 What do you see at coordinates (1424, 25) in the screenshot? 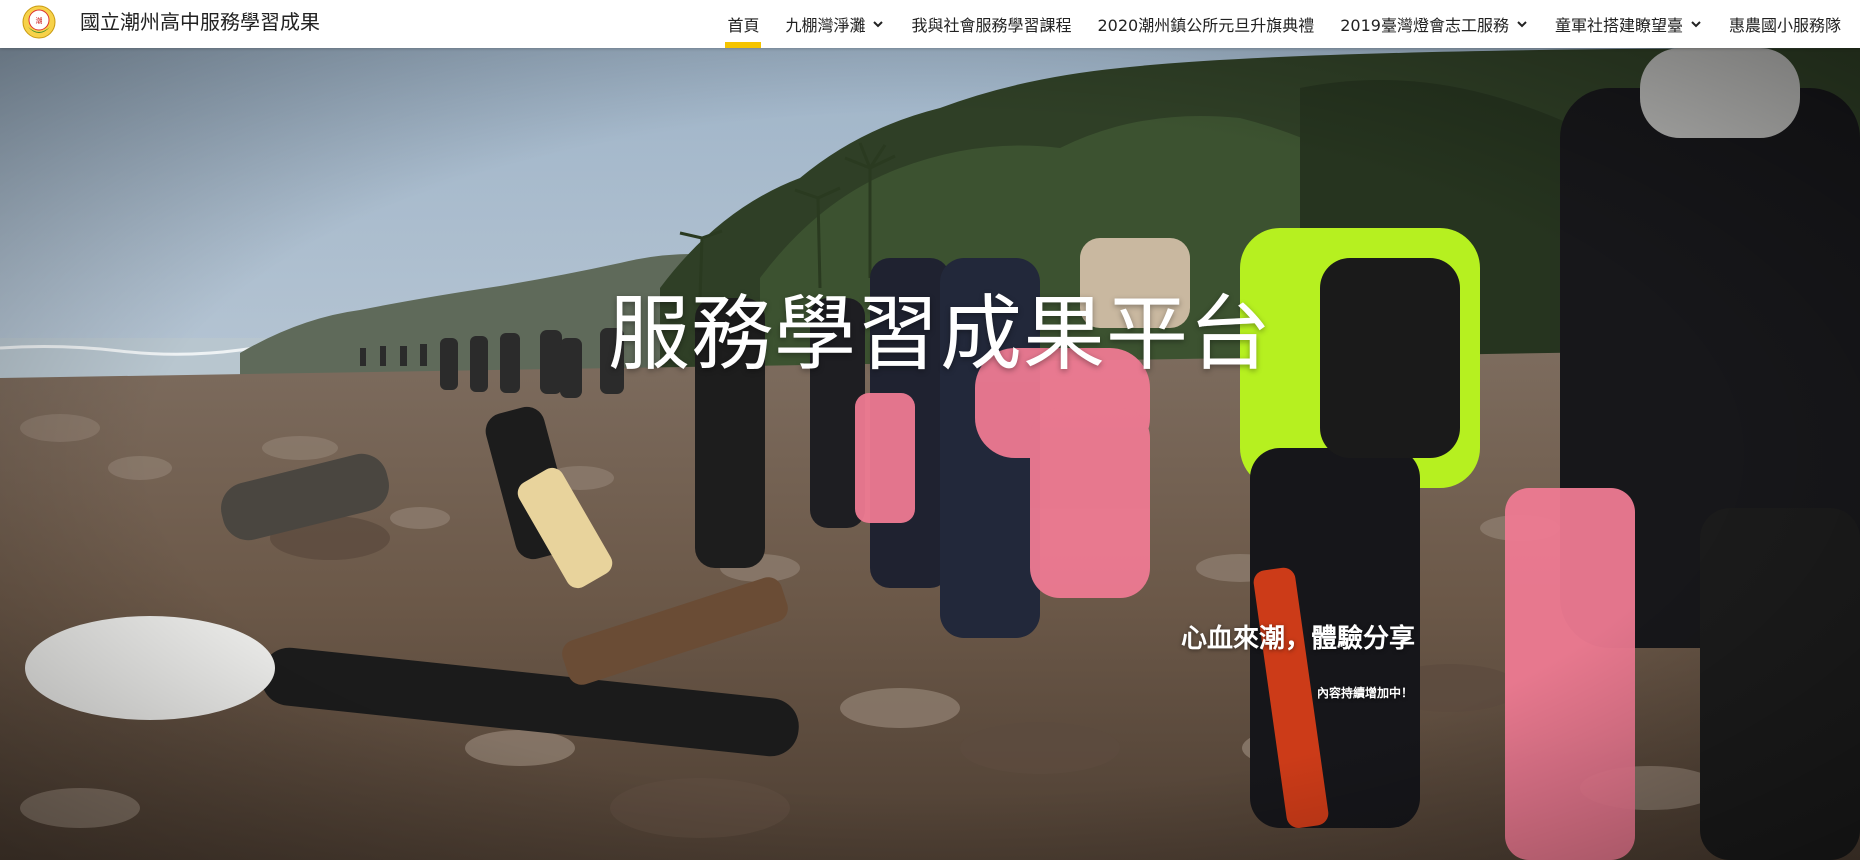
I see `nav-item-label: 2019臺灣燈會志工服務` at bounding box center [1424, 25].